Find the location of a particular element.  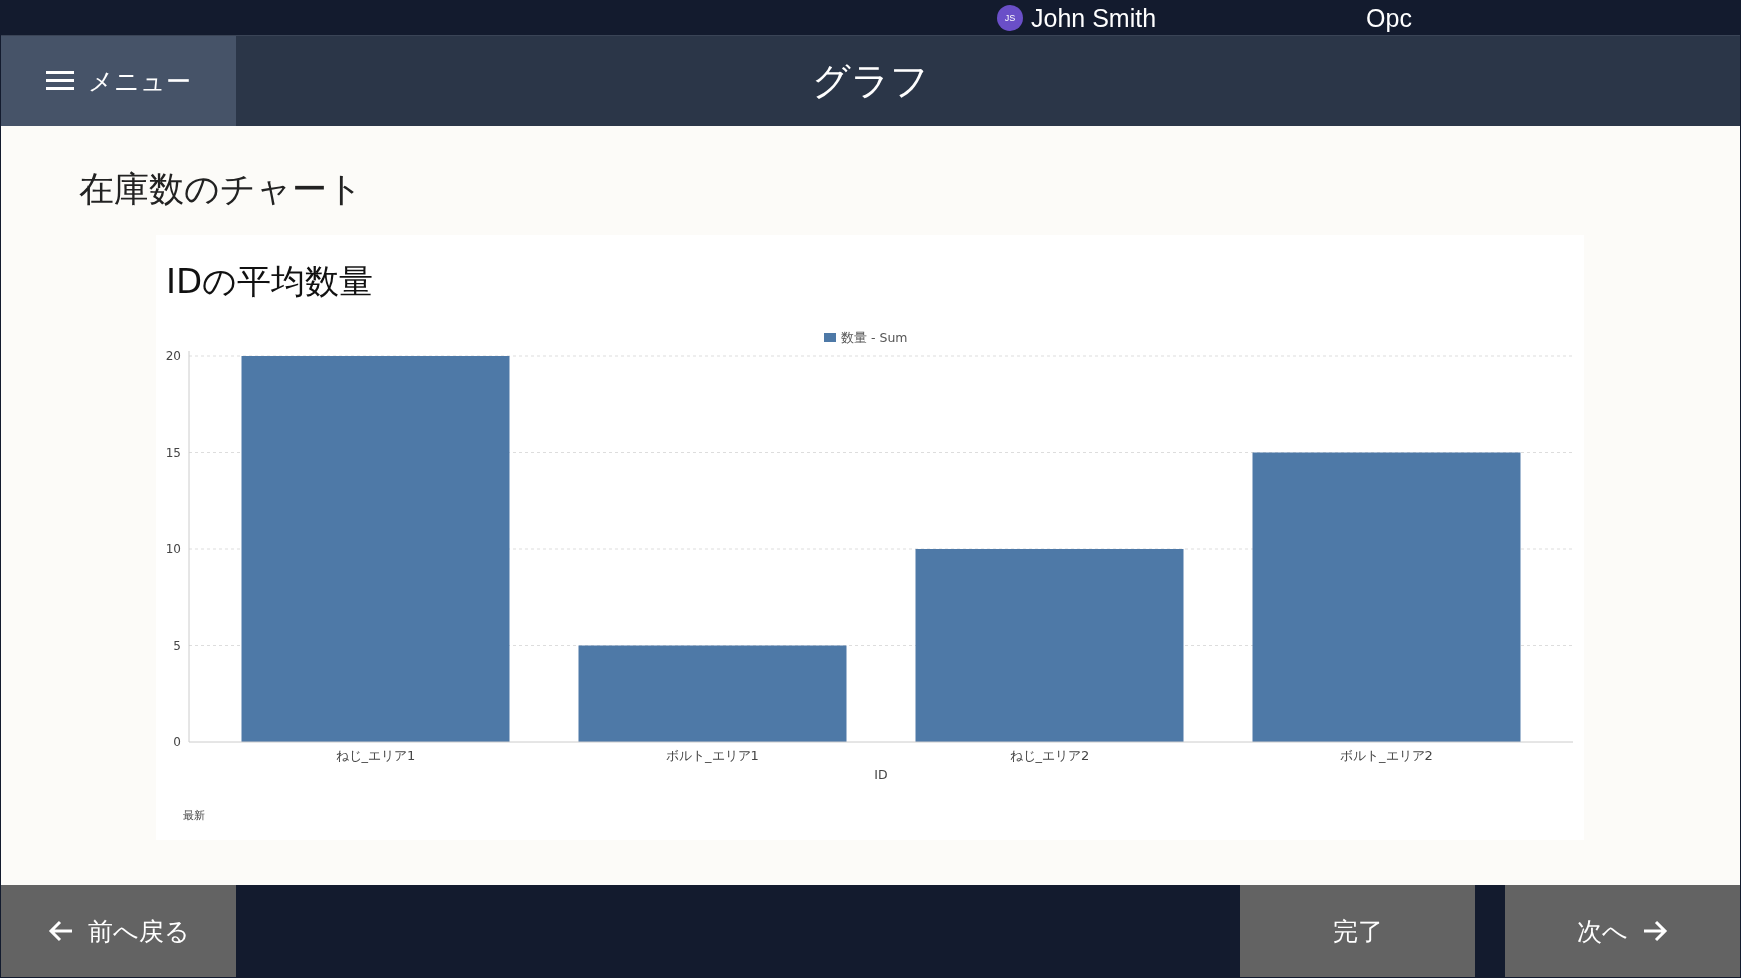

page-title: 在庫数のチャート is located at coordinates (221, 189).